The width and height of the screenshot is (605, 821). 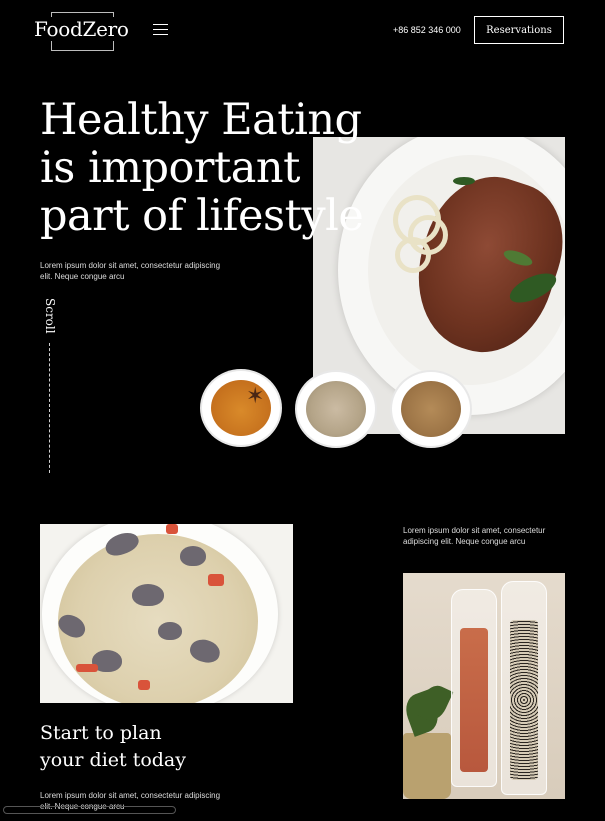 I want to click on scroll-line, so click(x=49, y=408).